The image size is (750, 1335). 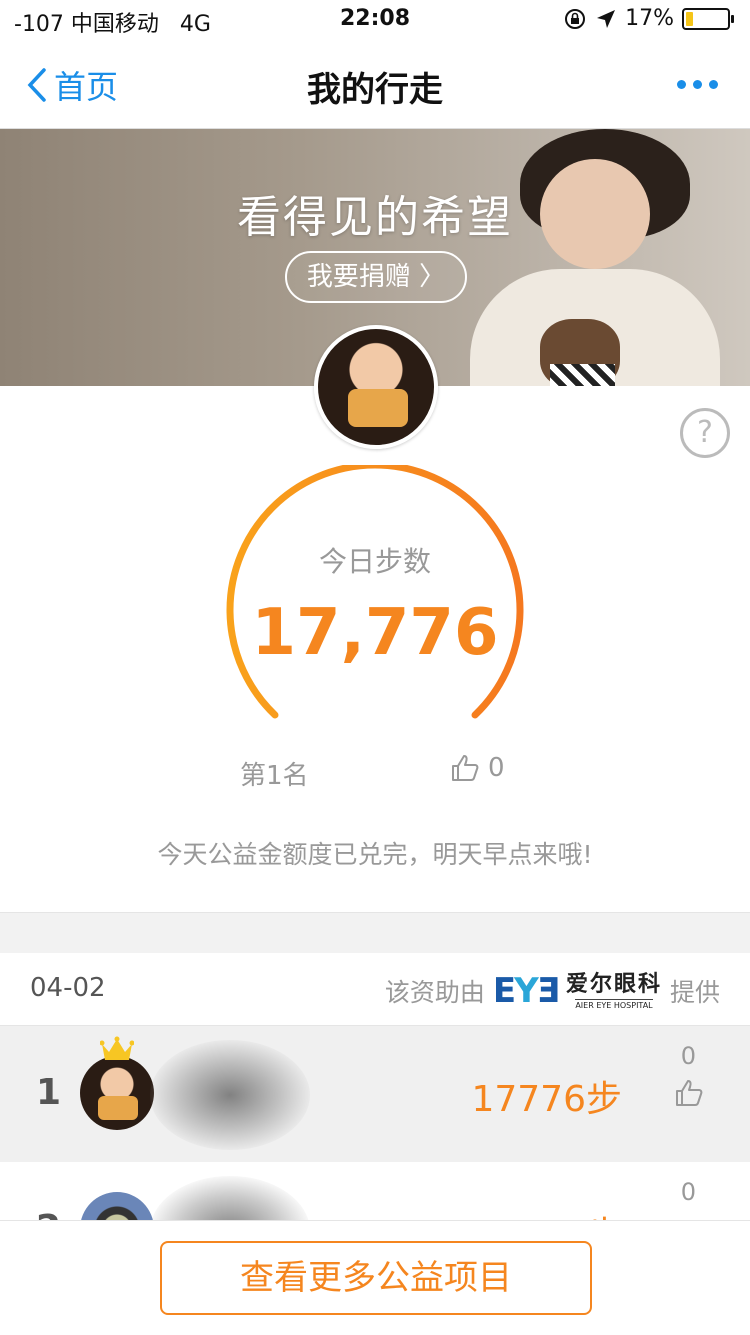 I want to click on crown-icon, so click(x=117, y=1048).